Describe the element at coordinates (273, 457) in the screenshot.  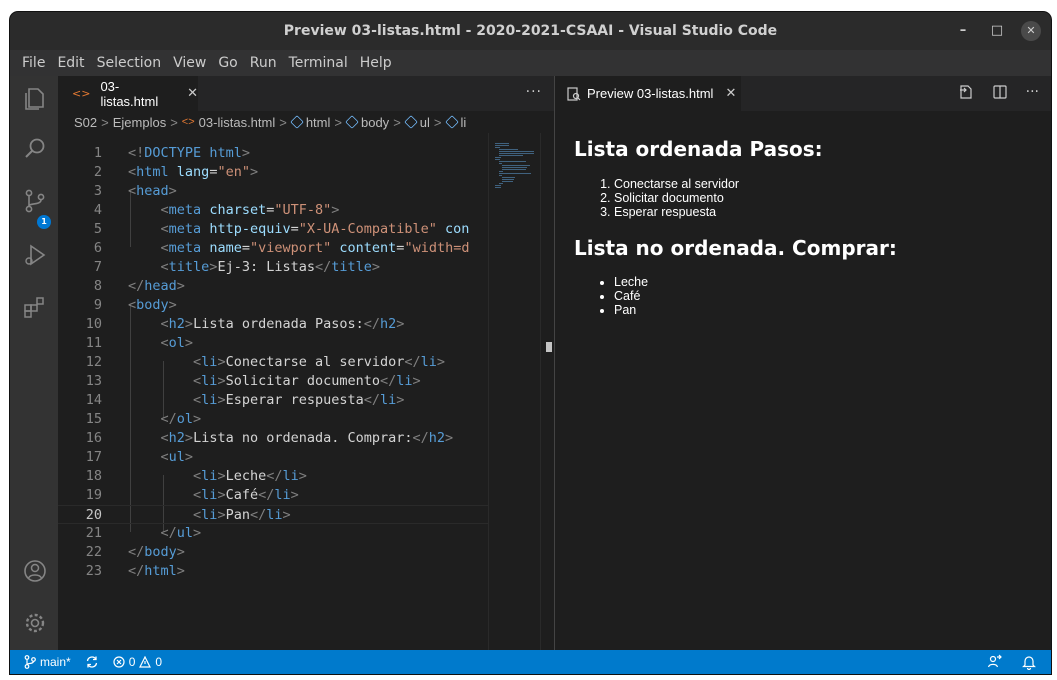
I see `code-line: 17 <ul>` at that location.